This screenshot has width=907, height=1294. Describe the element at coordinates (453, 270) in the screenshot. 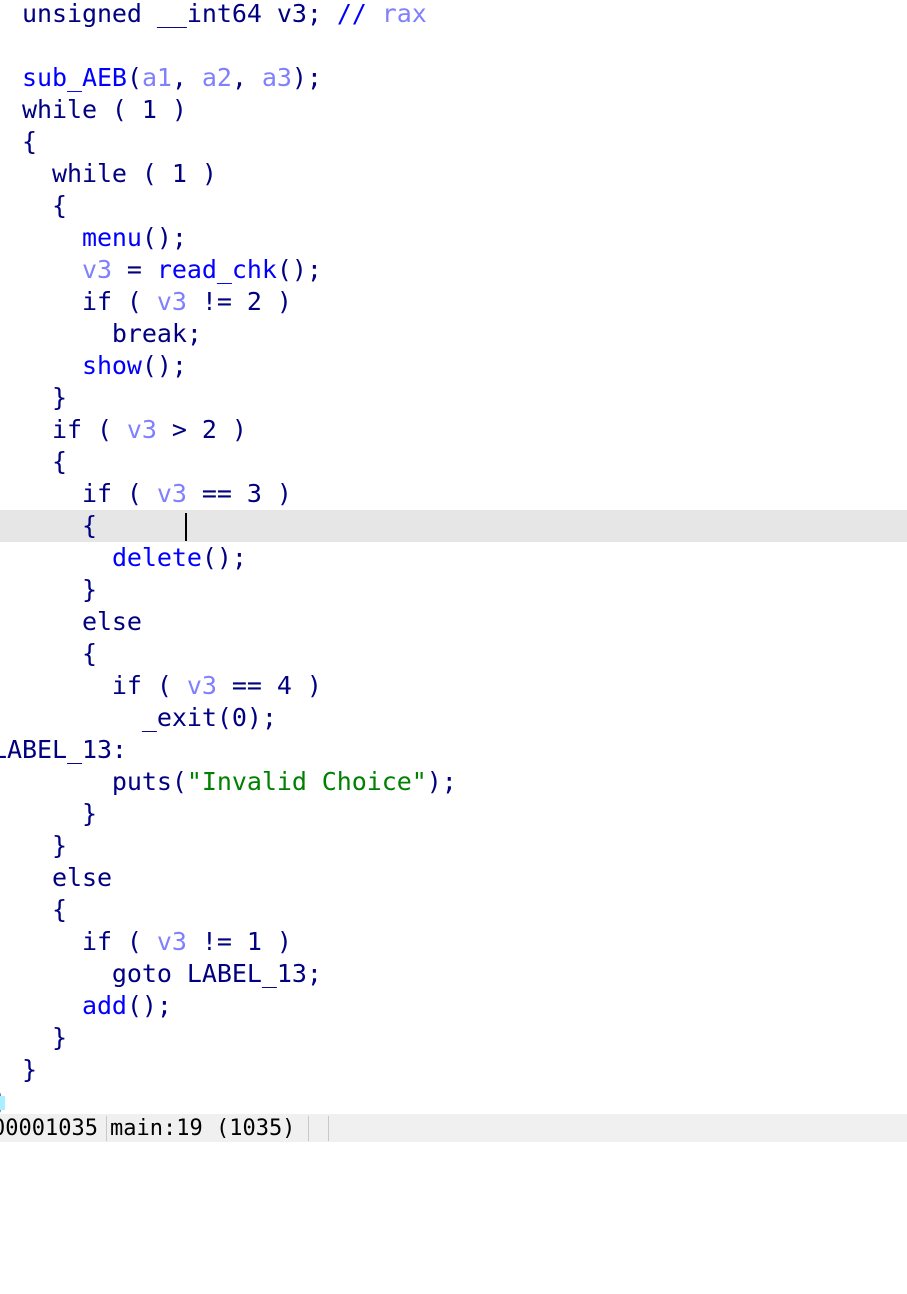

I see `code-line: v3 = read_chk();` at that location.